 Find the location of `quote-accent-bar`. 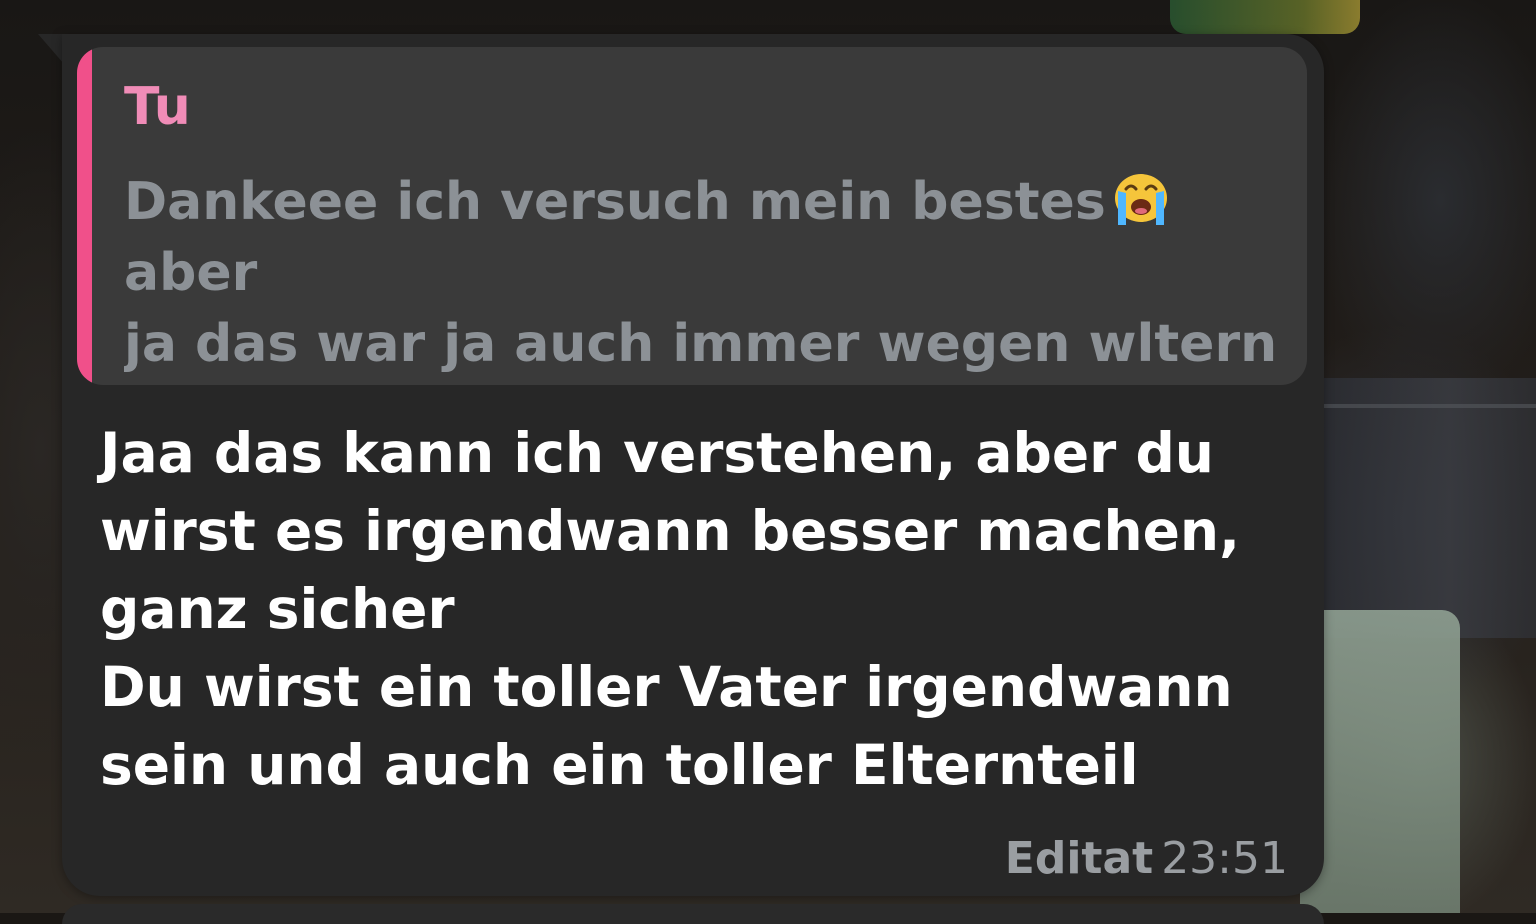

quote-accent-bar is located at coordinates (84, 216).